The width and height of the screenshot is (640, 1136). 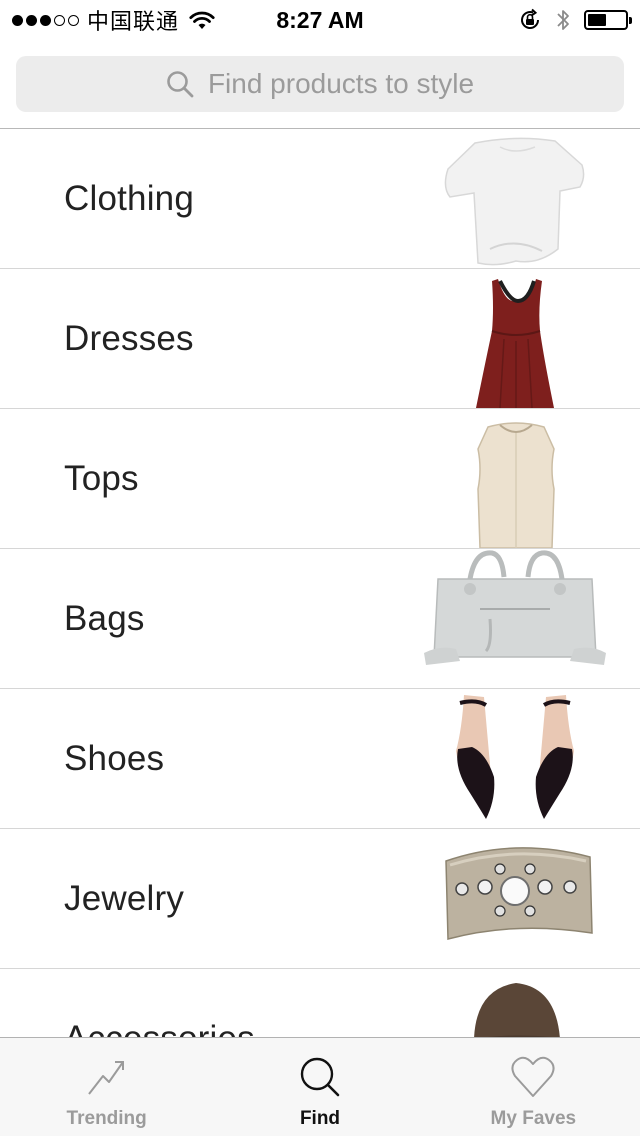 I want to click on red-dress-image, so click(x=515, y=338).